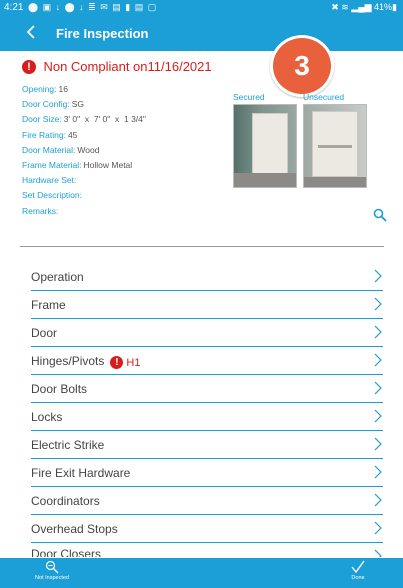  Describe the element at coordinates (52, 165) in the screenshot. I see `detail-label: Frame Material:` at that location.